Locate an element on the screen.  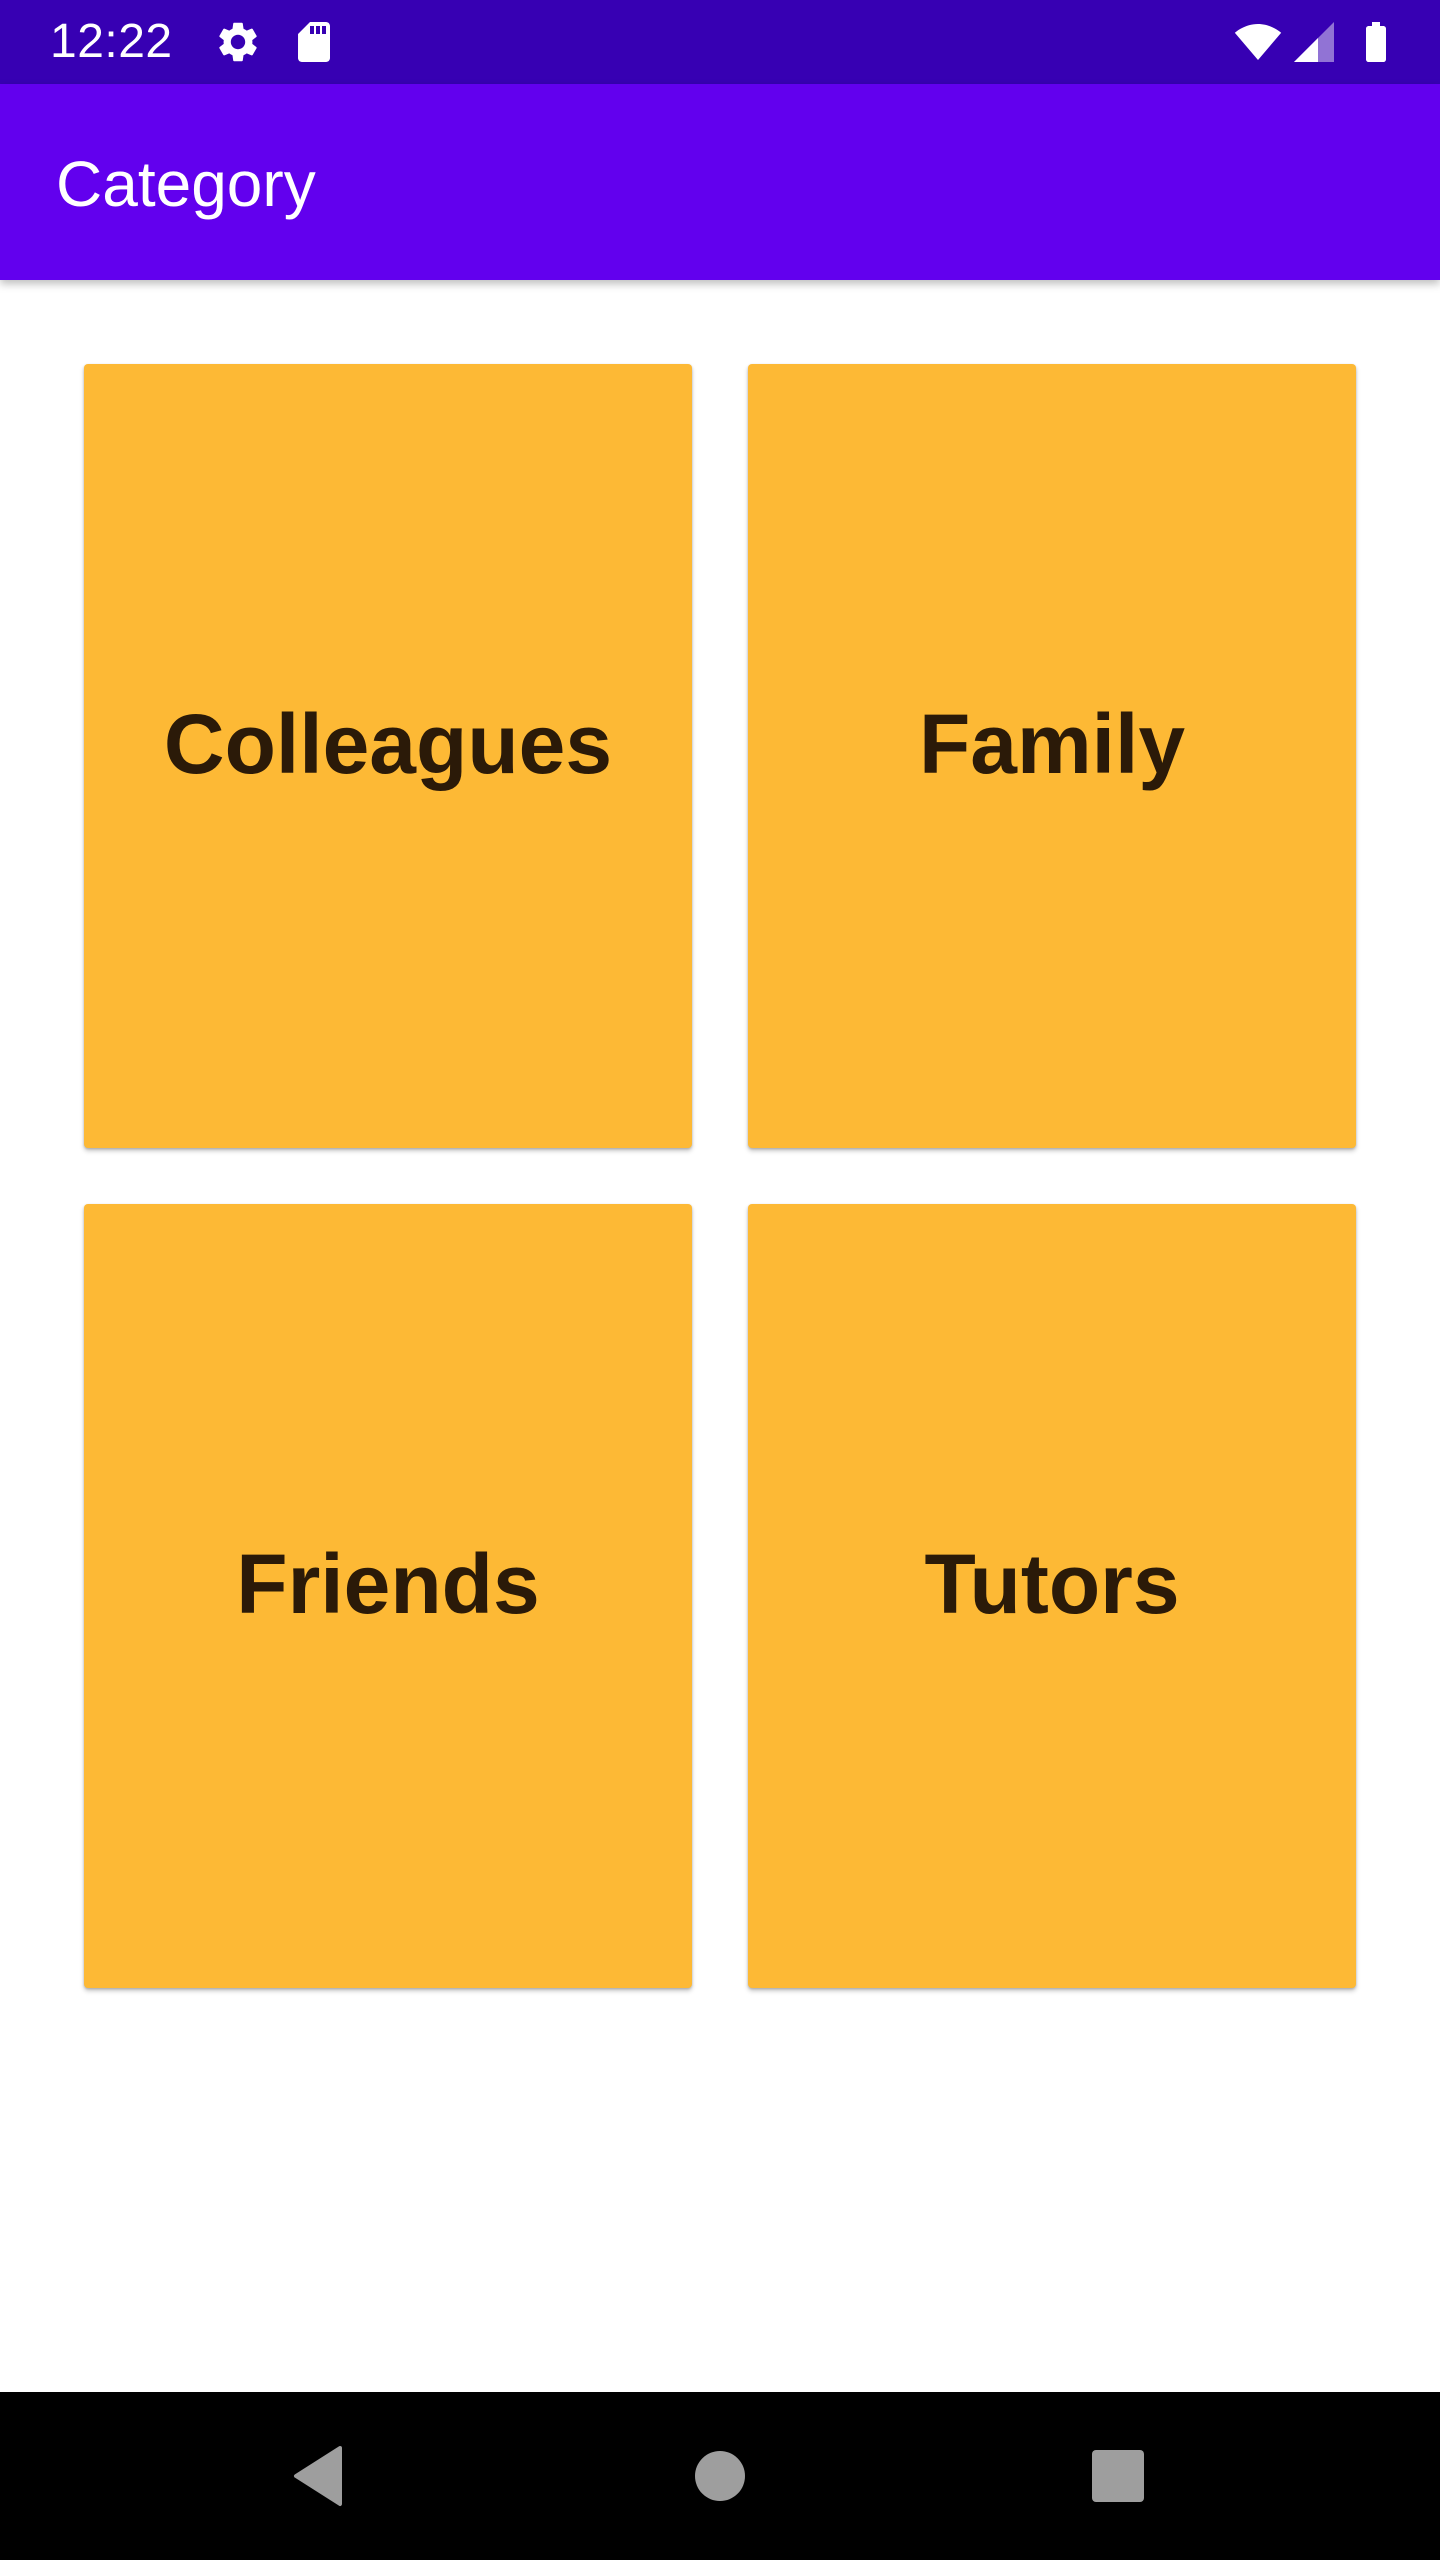
category-label: Tutors is located at coordinates (1052, 1583).